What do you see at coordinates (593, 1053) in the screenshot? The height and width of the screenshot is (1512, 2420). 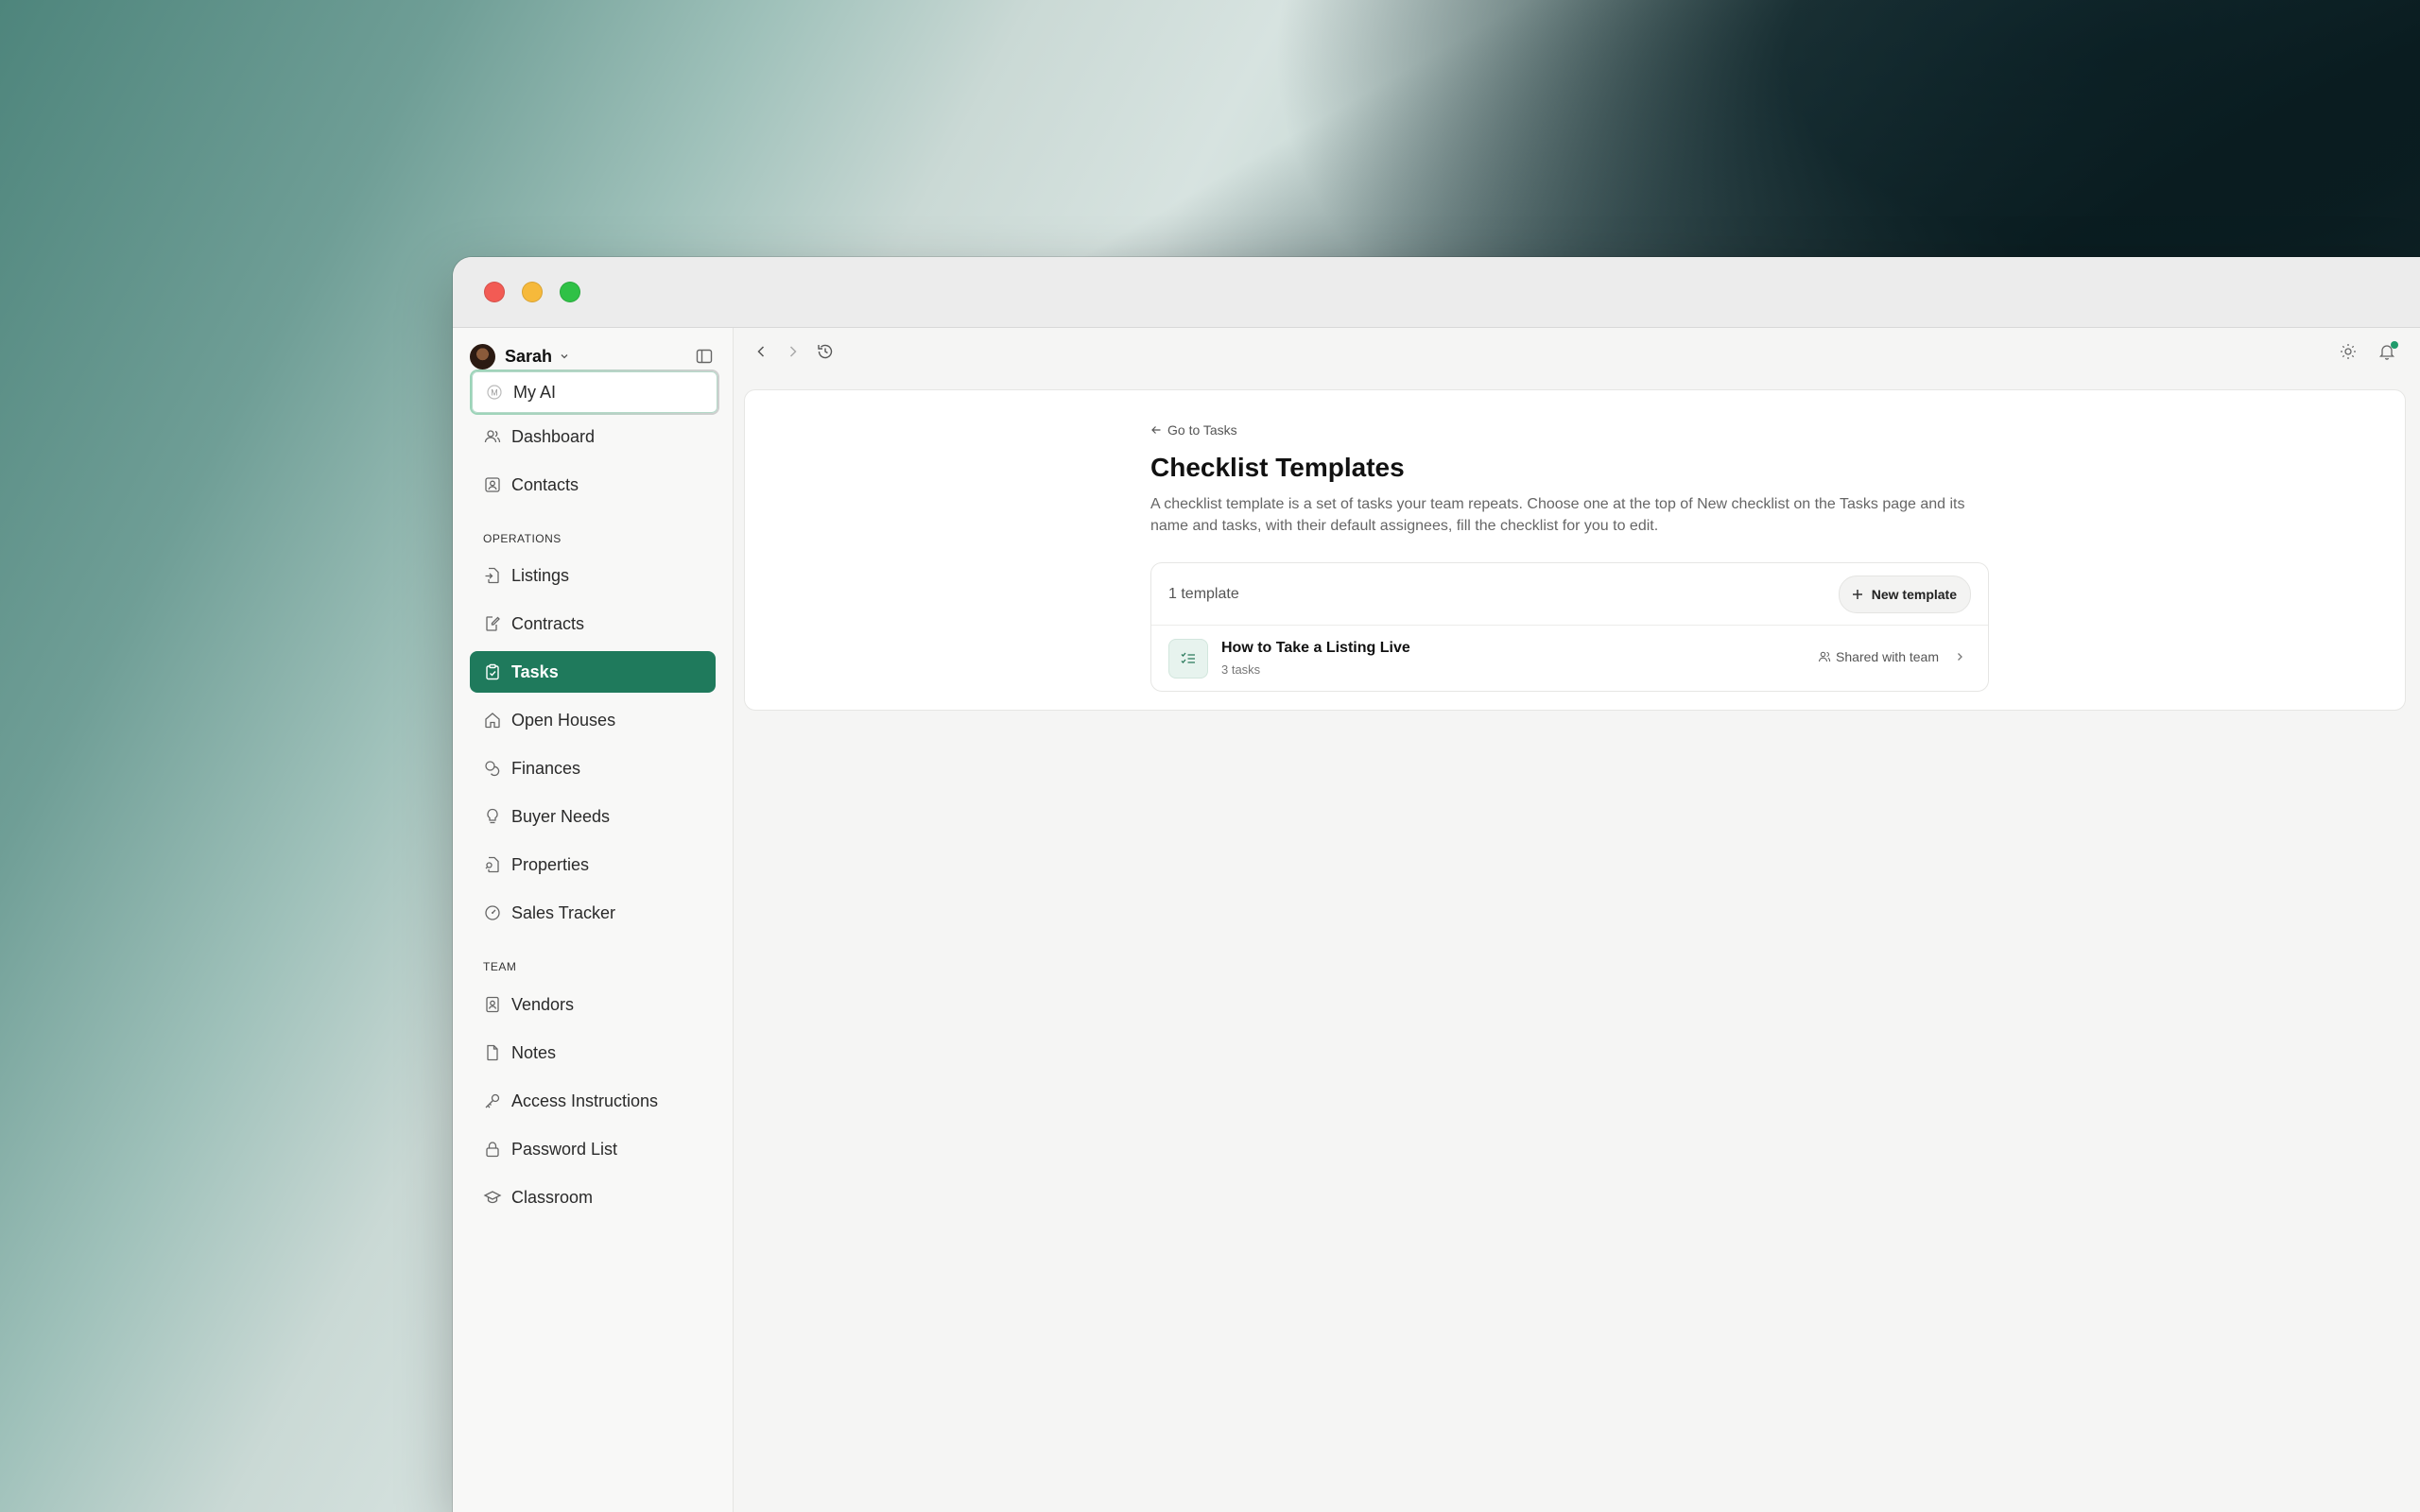 I see `sidebar-item-notes: Notes` at bounding box center [593, 1053].